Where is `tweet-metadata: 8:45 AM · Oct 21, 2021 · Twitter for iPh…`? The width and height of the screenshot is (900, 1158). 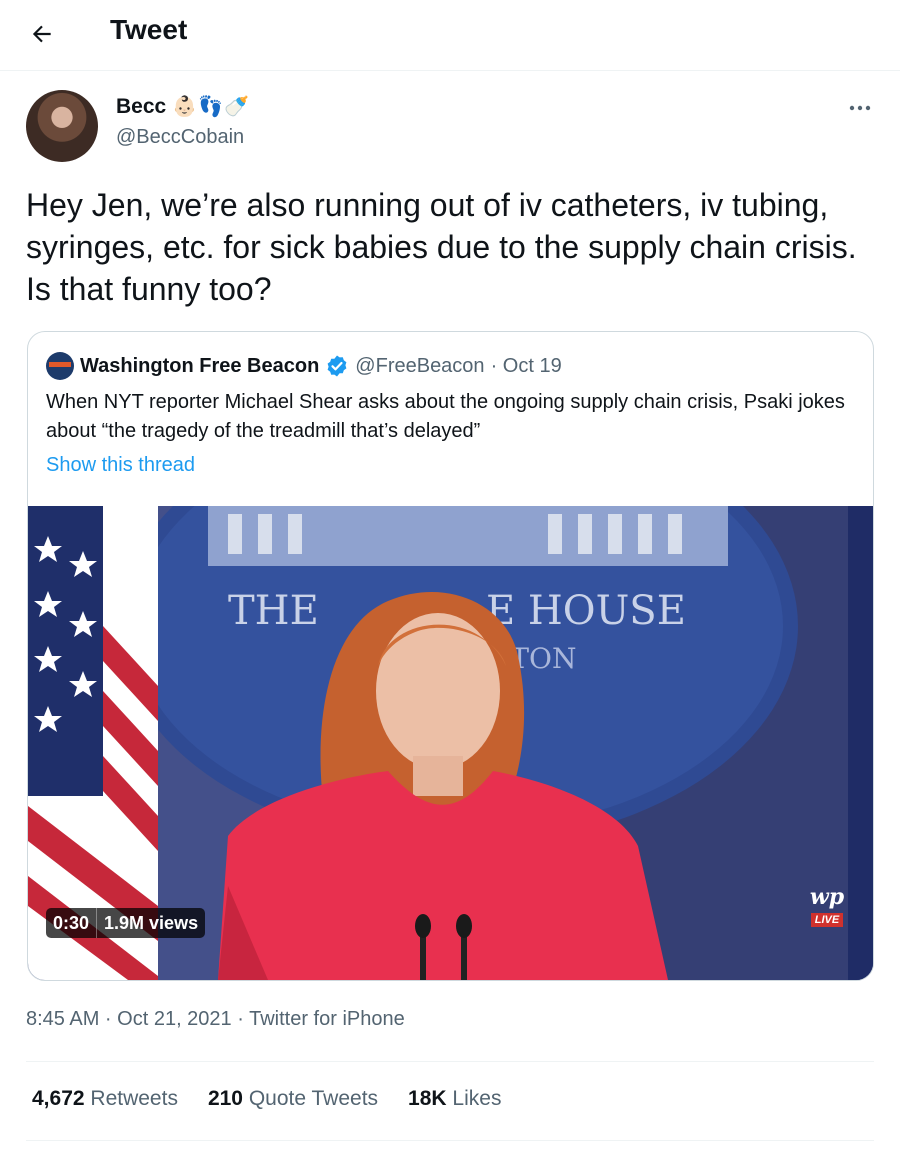 tweet-metadata: 8:45 AM · Oct 21, 2021 · Twitter for iPh… is located at coordinates (215, 1019).